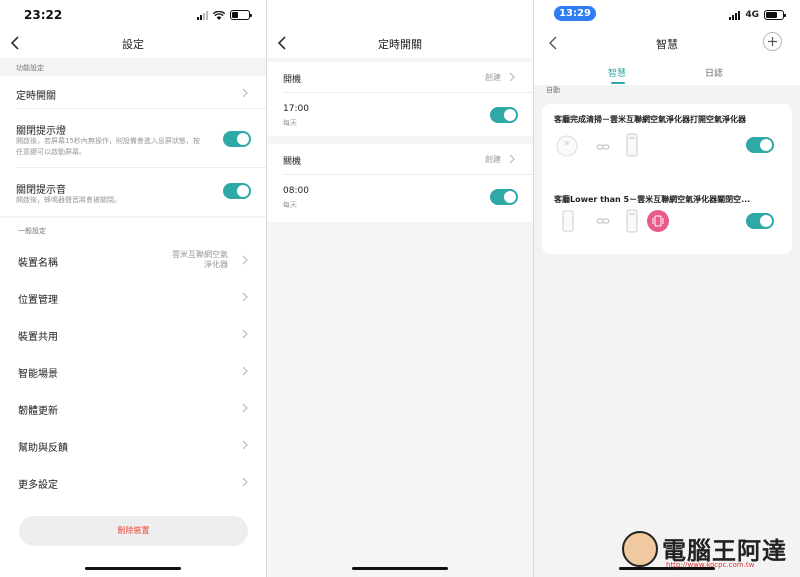 This screenshot has height=577, width=800. I want to click on timer-group-off: 關機 創建 08:00 每天, so click(400, 183).